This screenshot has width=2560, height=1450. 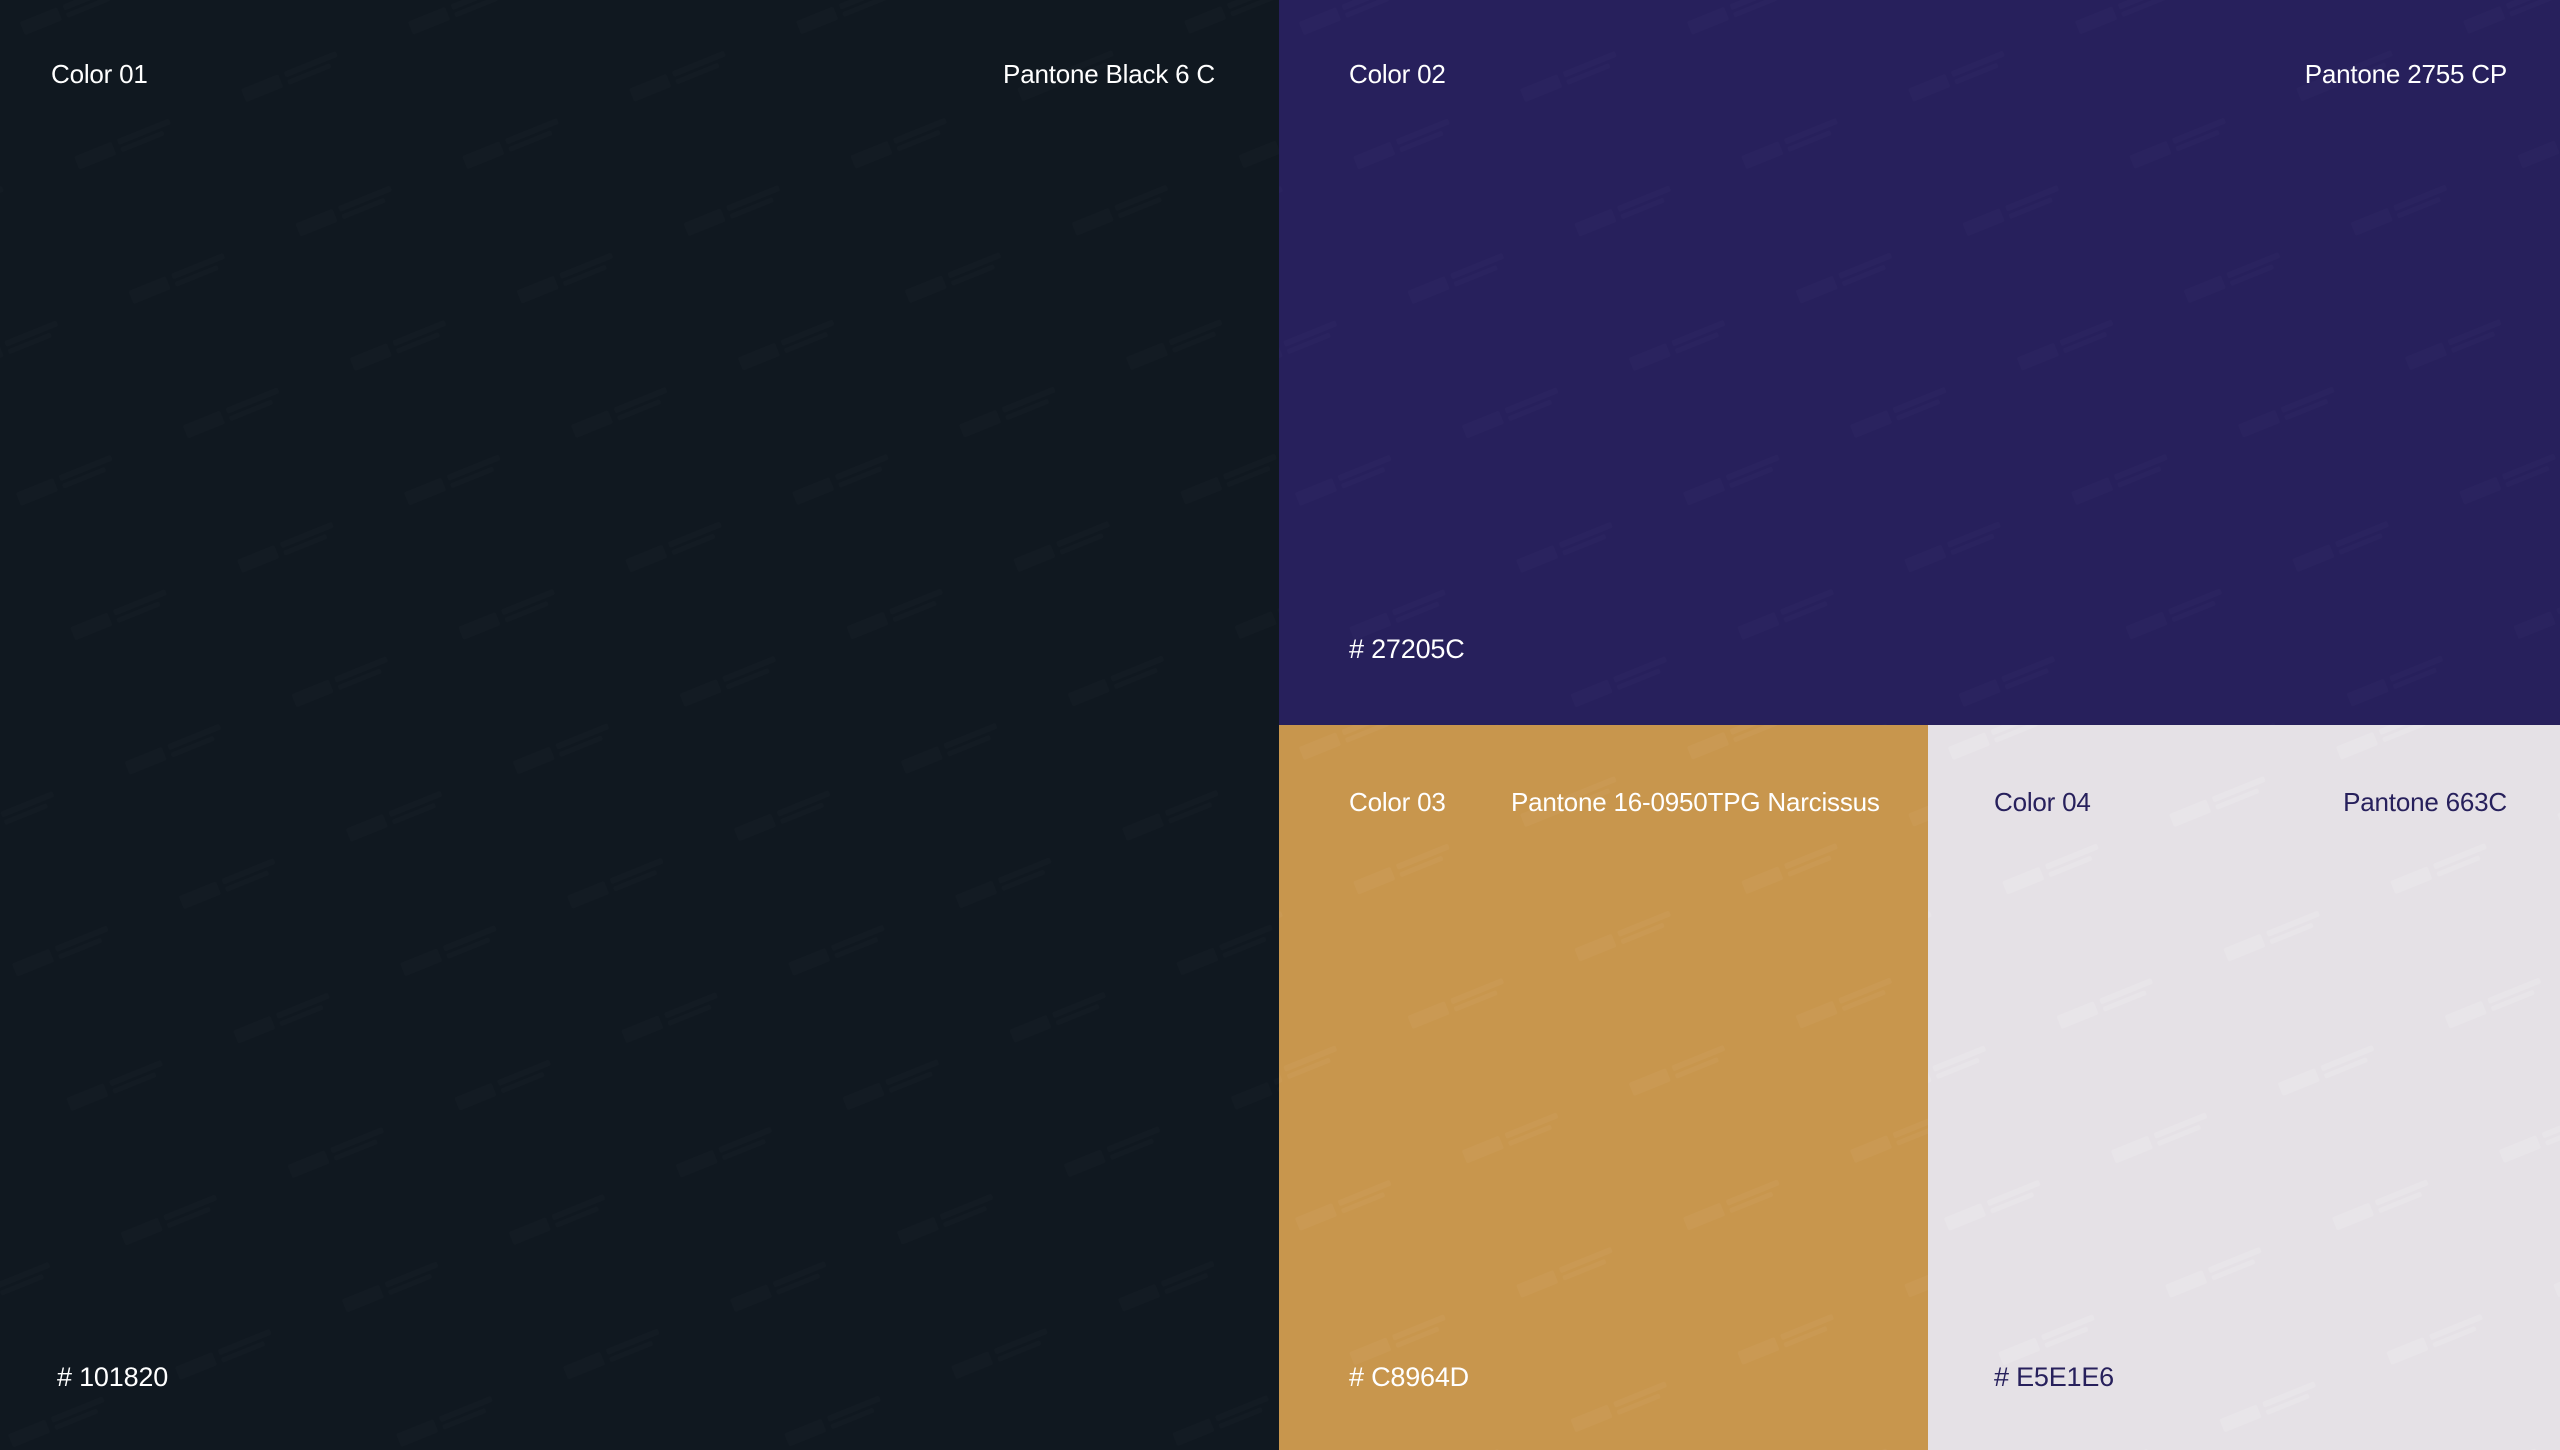 I want to click on color-name: Color 02, so click(x=1397, y=74).